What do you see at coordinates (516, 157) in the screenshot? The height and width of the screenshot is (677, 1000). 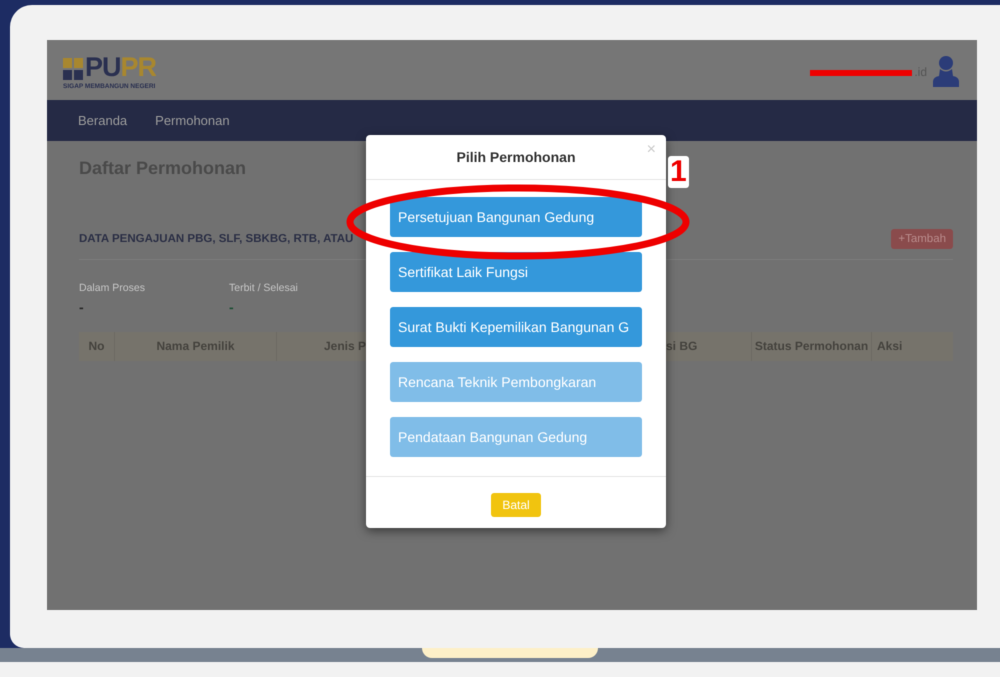 I see `modal-title: Pilih Permohonan` at bounding box center [516, 157].